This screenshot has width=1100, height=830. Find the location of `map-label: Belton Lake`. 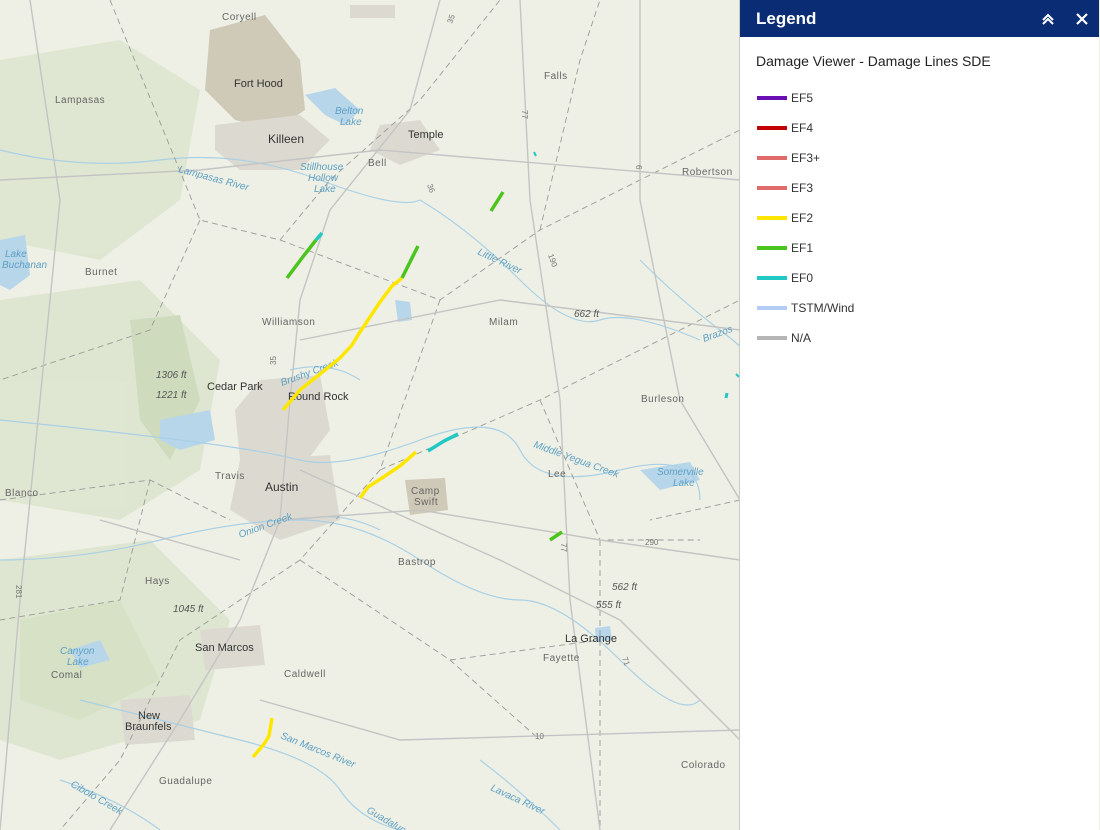

map-label: Belton Lake is located at coordinates (349, 117).